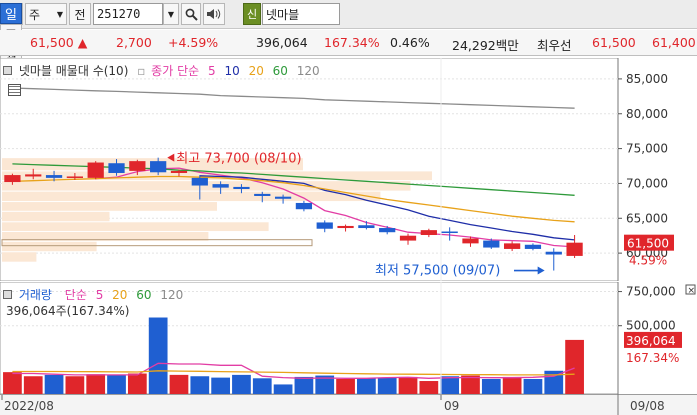  I want to click on x-cursor-label: 09/08, so click(647, 406).